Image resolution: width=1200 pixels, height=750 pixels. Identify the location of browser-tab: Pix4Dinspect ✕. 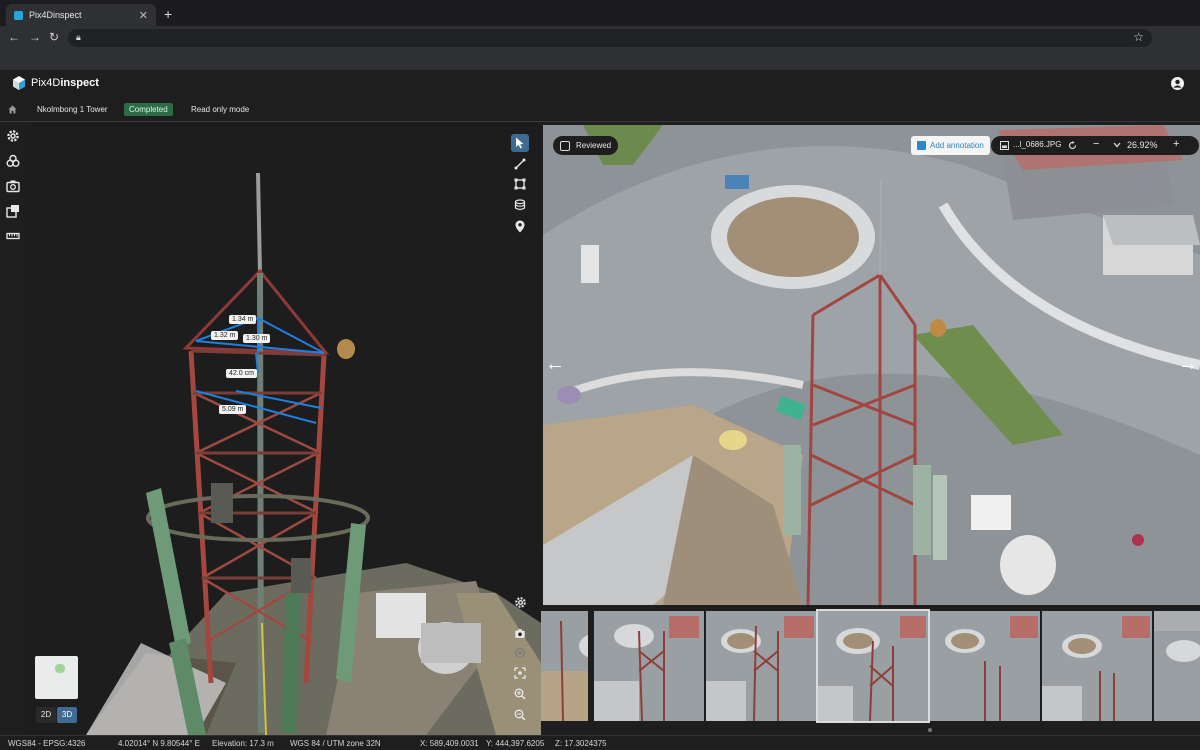
(81, 15).